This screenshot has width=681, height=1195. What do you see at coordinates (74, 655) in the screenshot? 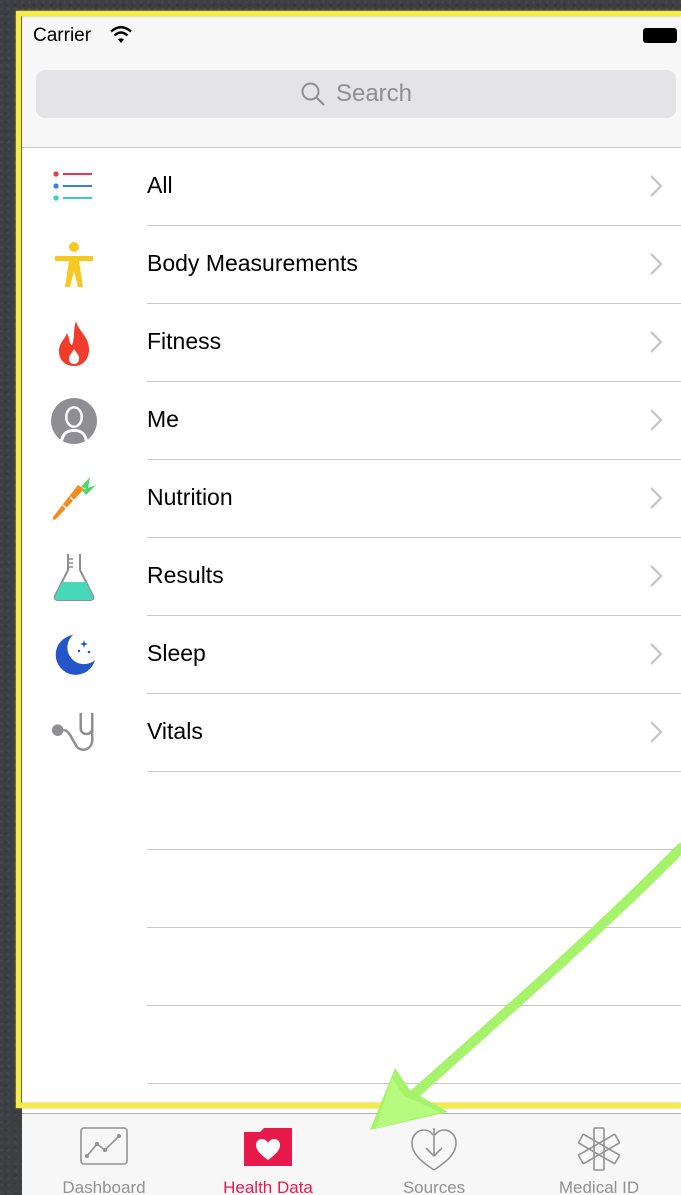
I see `moon-icon` at bounding box center [74, 655].